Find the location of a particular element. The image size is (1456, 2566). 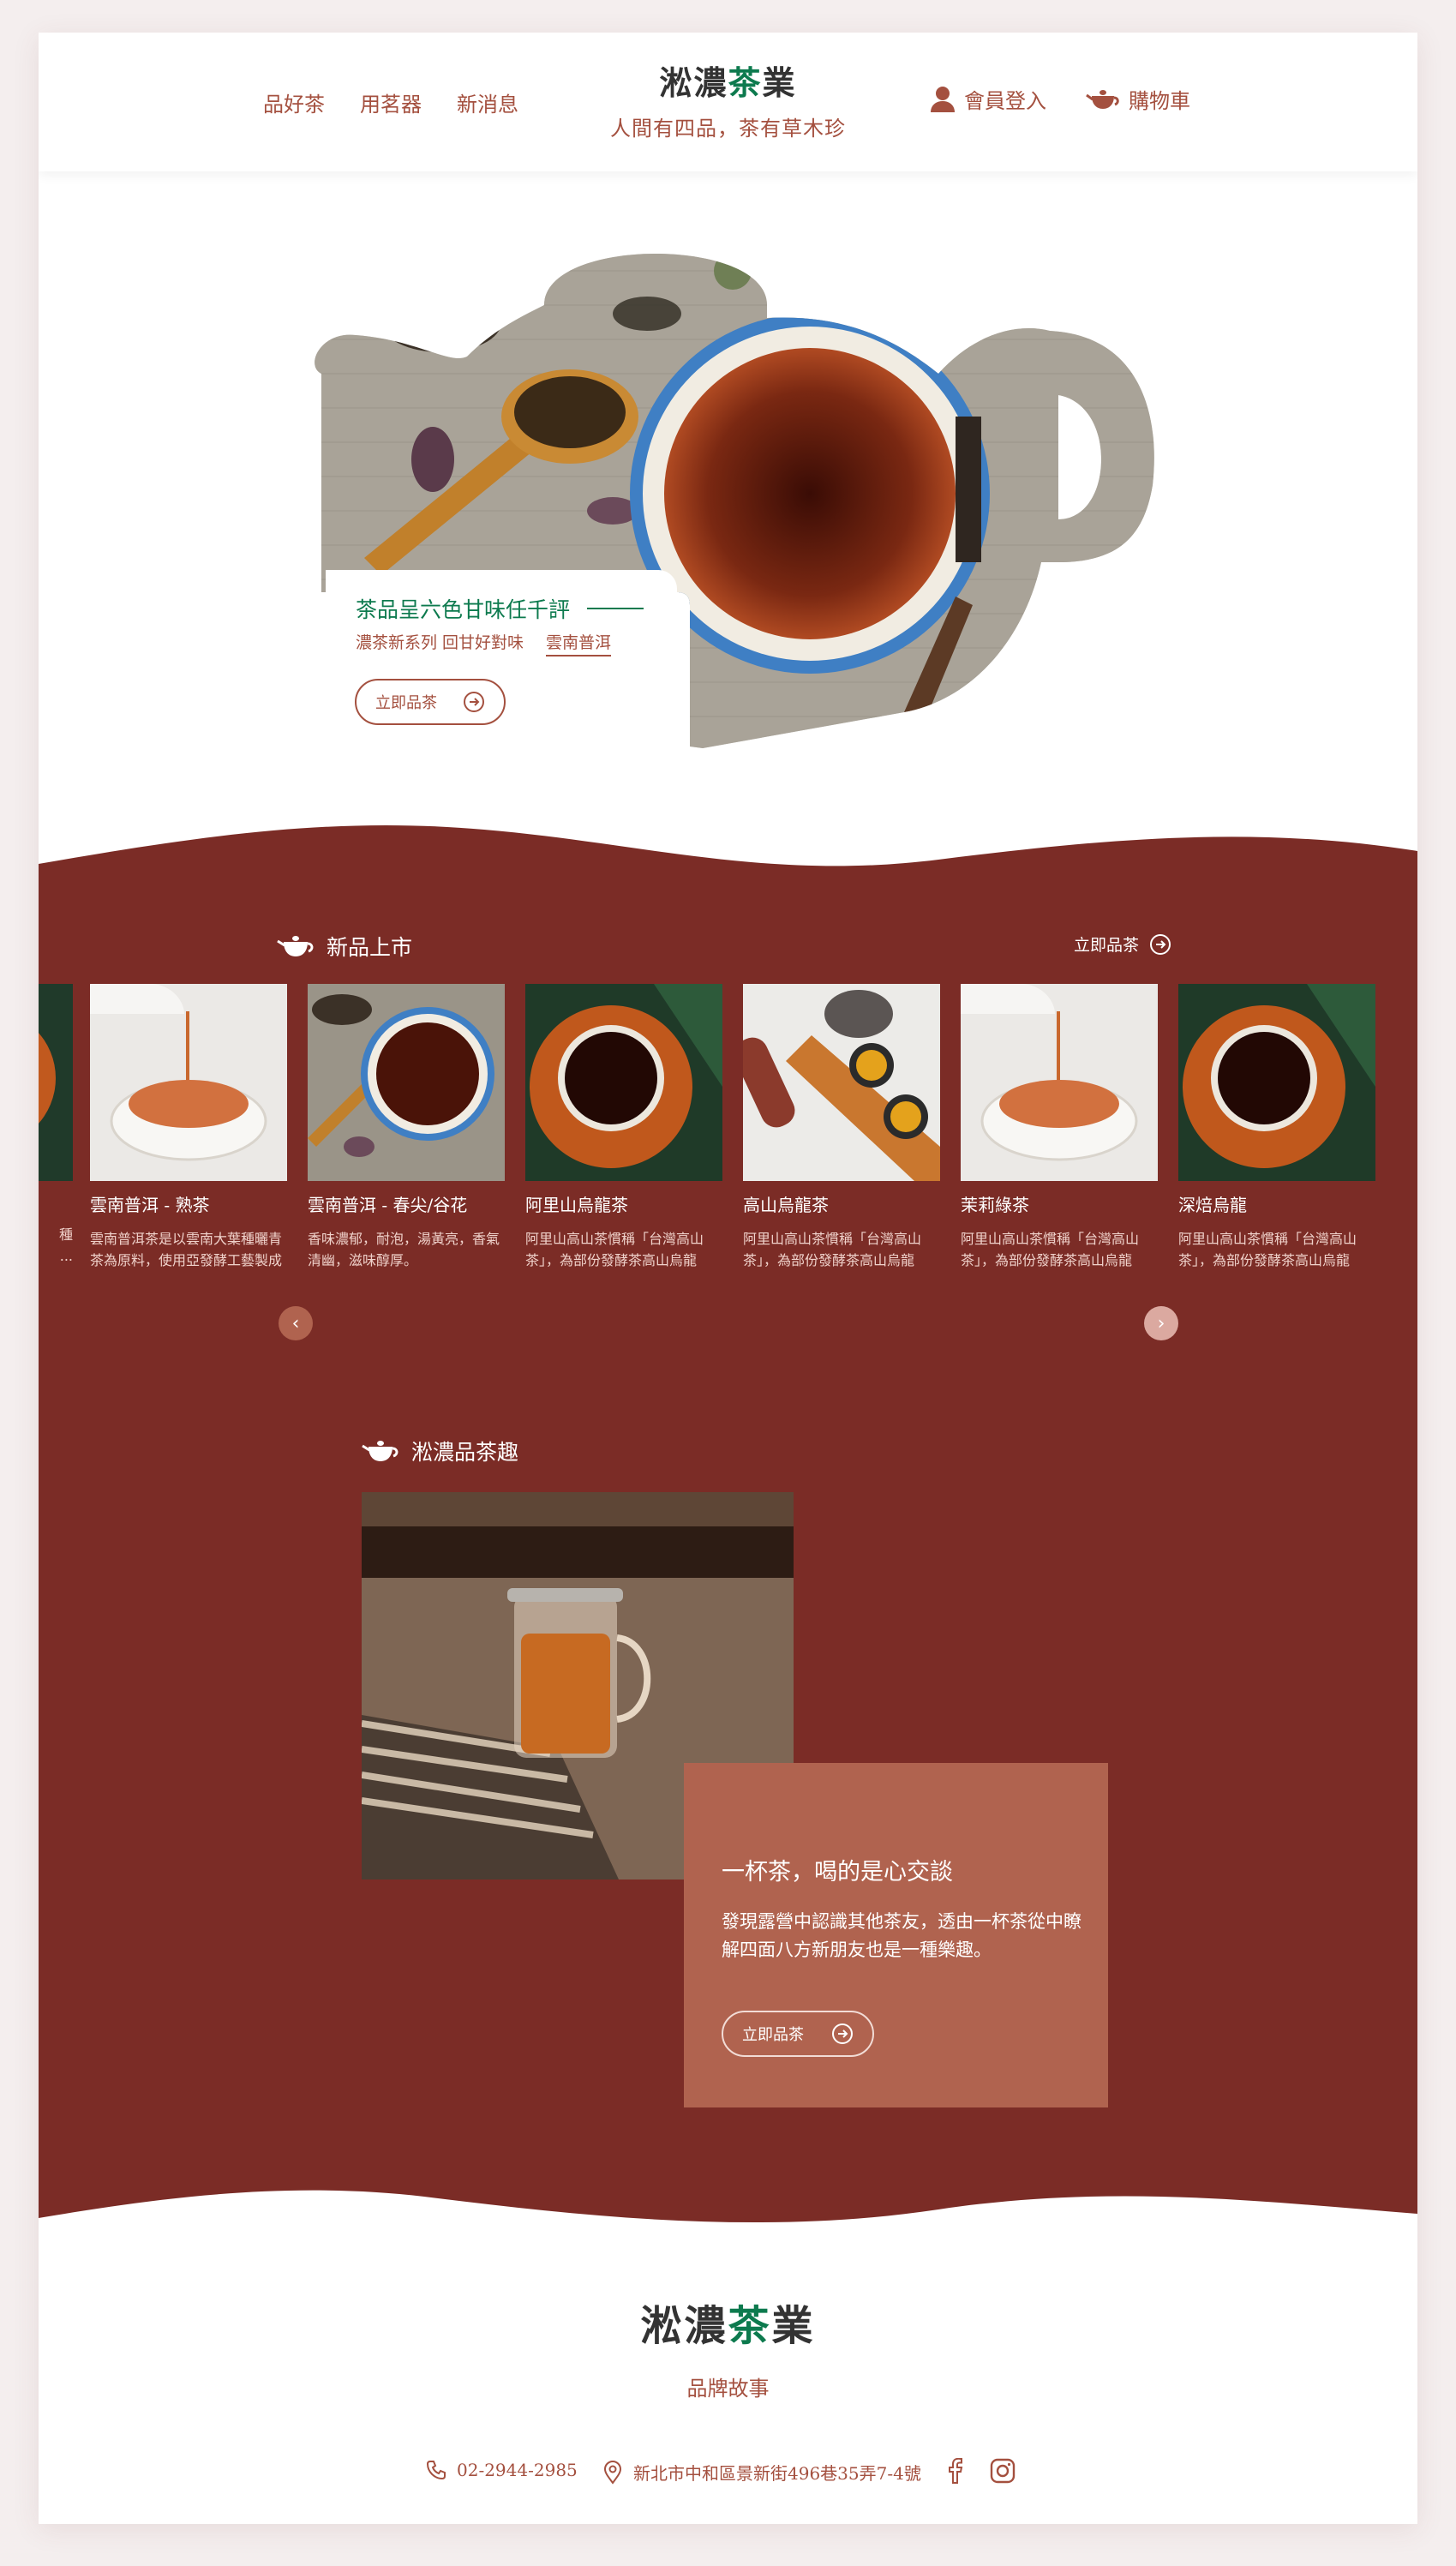

new-arrivals-heading: 新品上市 is located at coordinates (344, 946).